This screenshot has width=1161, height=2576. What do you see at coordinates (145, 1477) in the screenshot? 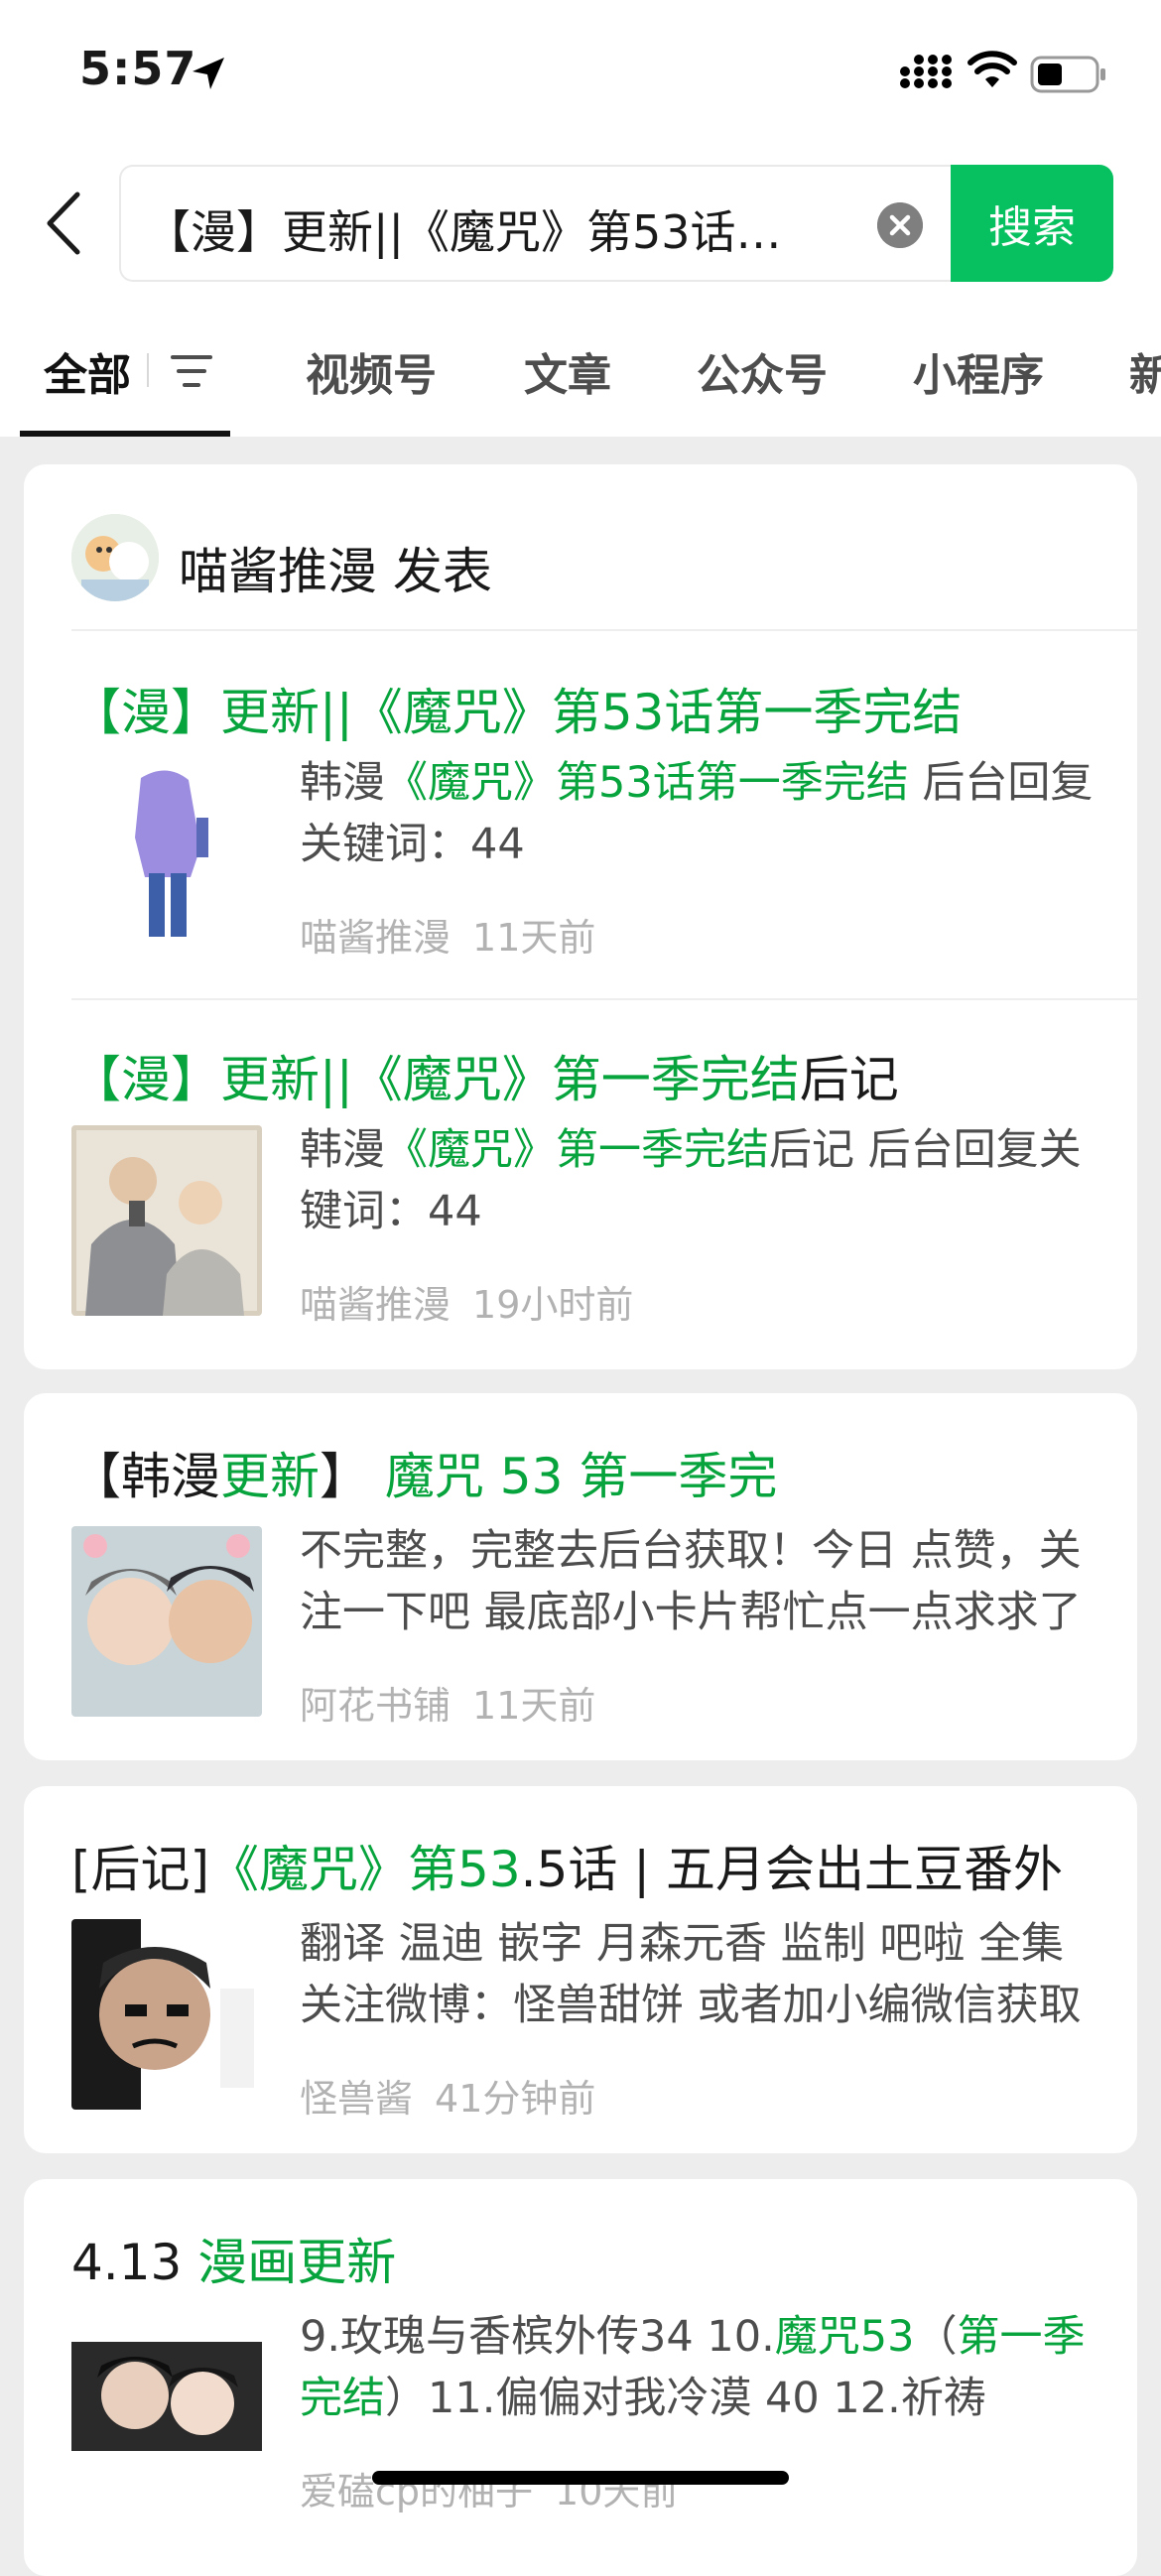
I see `title-text: 【韩漫` at bounding box center [145, 1477].